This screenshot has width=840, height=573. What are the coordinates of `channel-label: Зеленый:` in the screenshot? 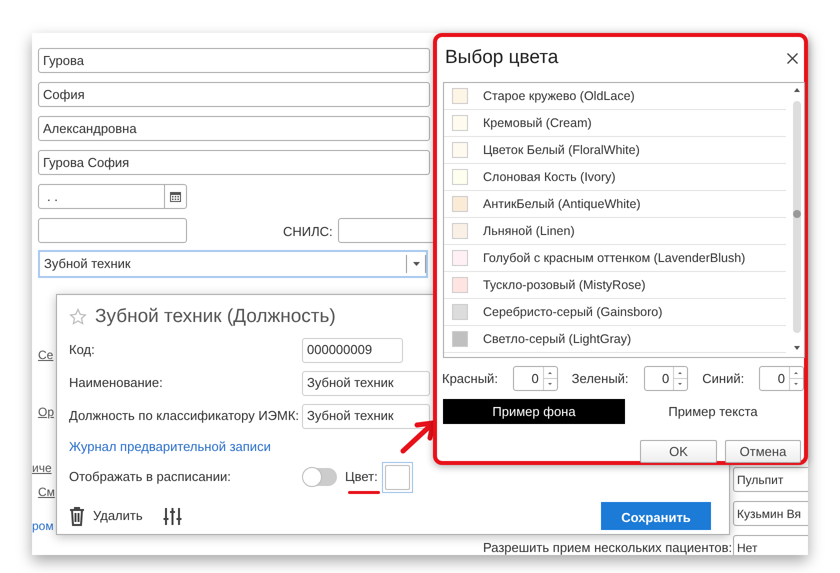 It's located at (600, 379).